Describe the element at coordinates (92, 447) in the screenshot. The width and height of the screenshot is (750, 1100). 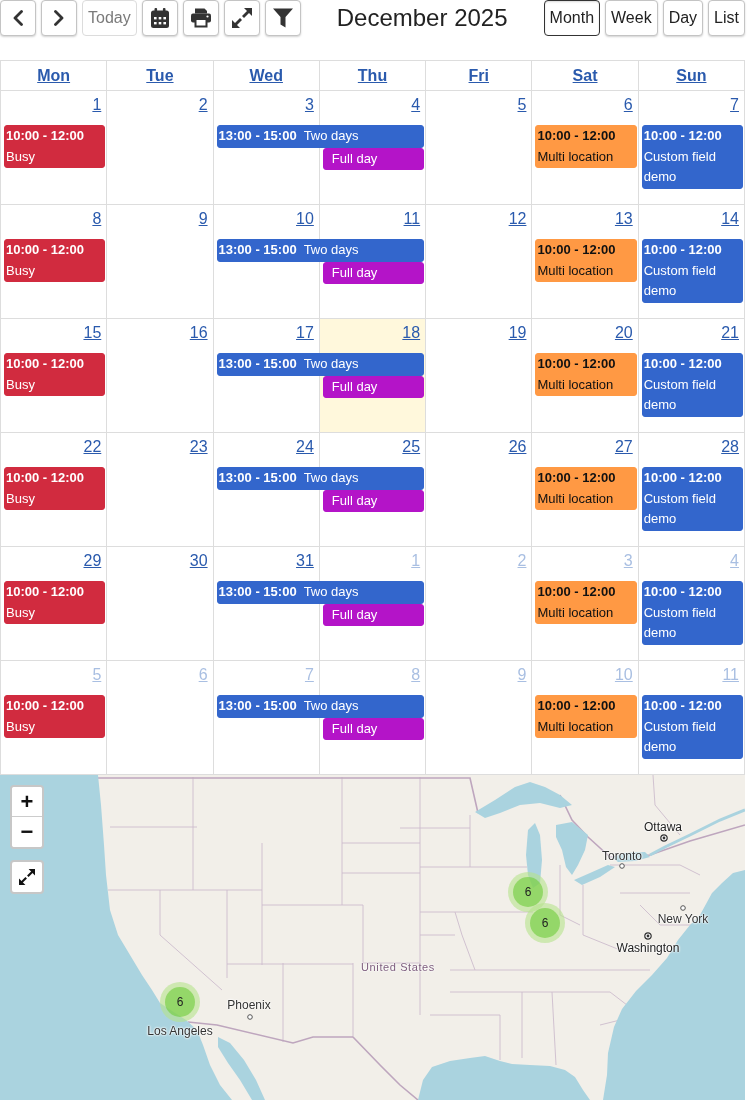
I see `day-number: 22` at that location.